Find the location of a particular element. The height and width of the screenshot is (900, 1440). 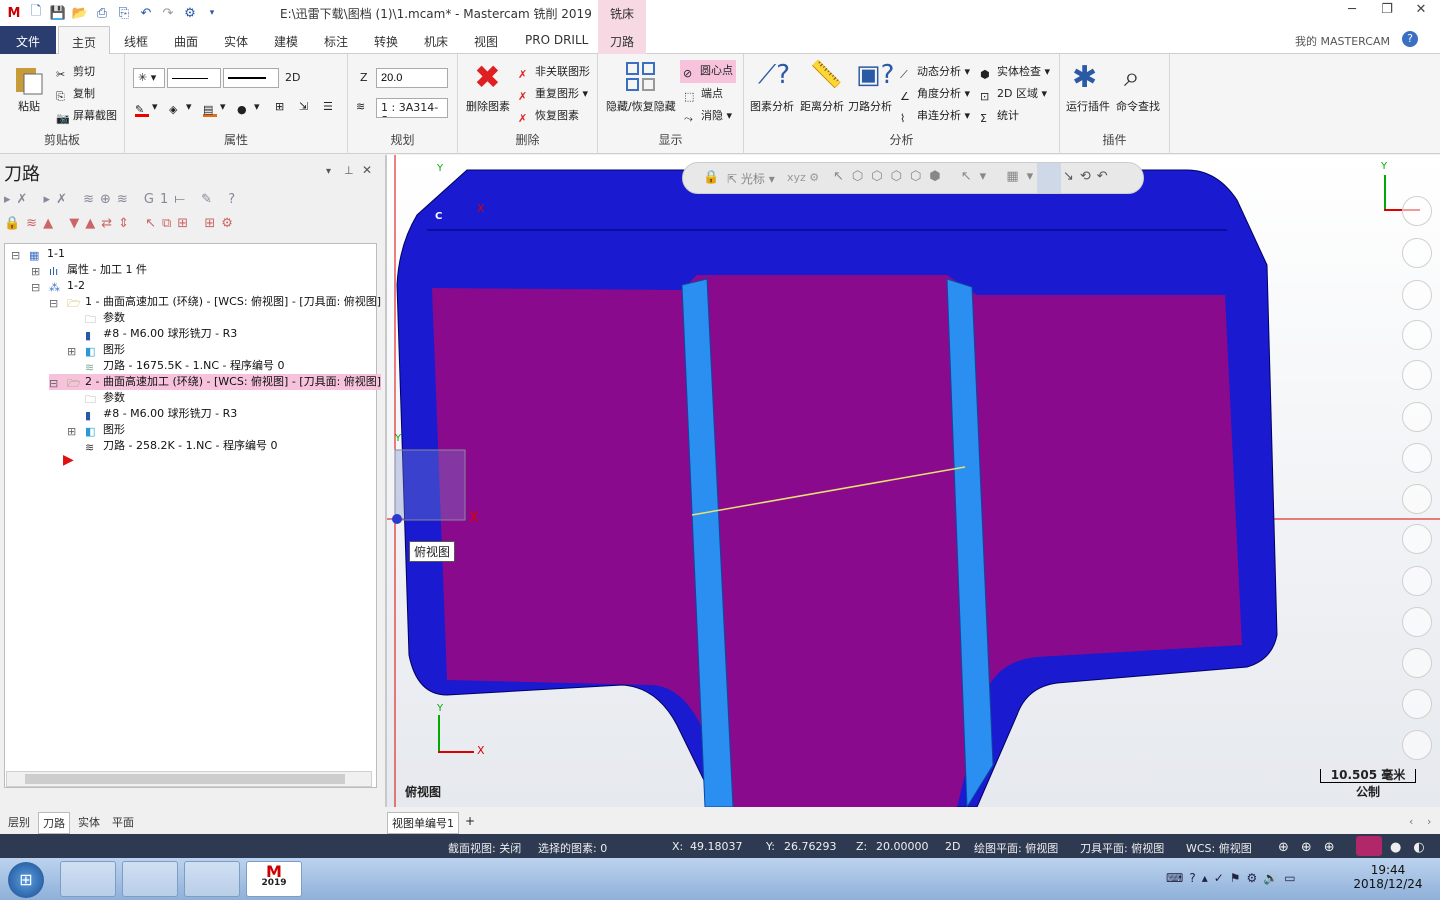

run-addin-button: 运行插件 is located at coordinates (1088, 106).